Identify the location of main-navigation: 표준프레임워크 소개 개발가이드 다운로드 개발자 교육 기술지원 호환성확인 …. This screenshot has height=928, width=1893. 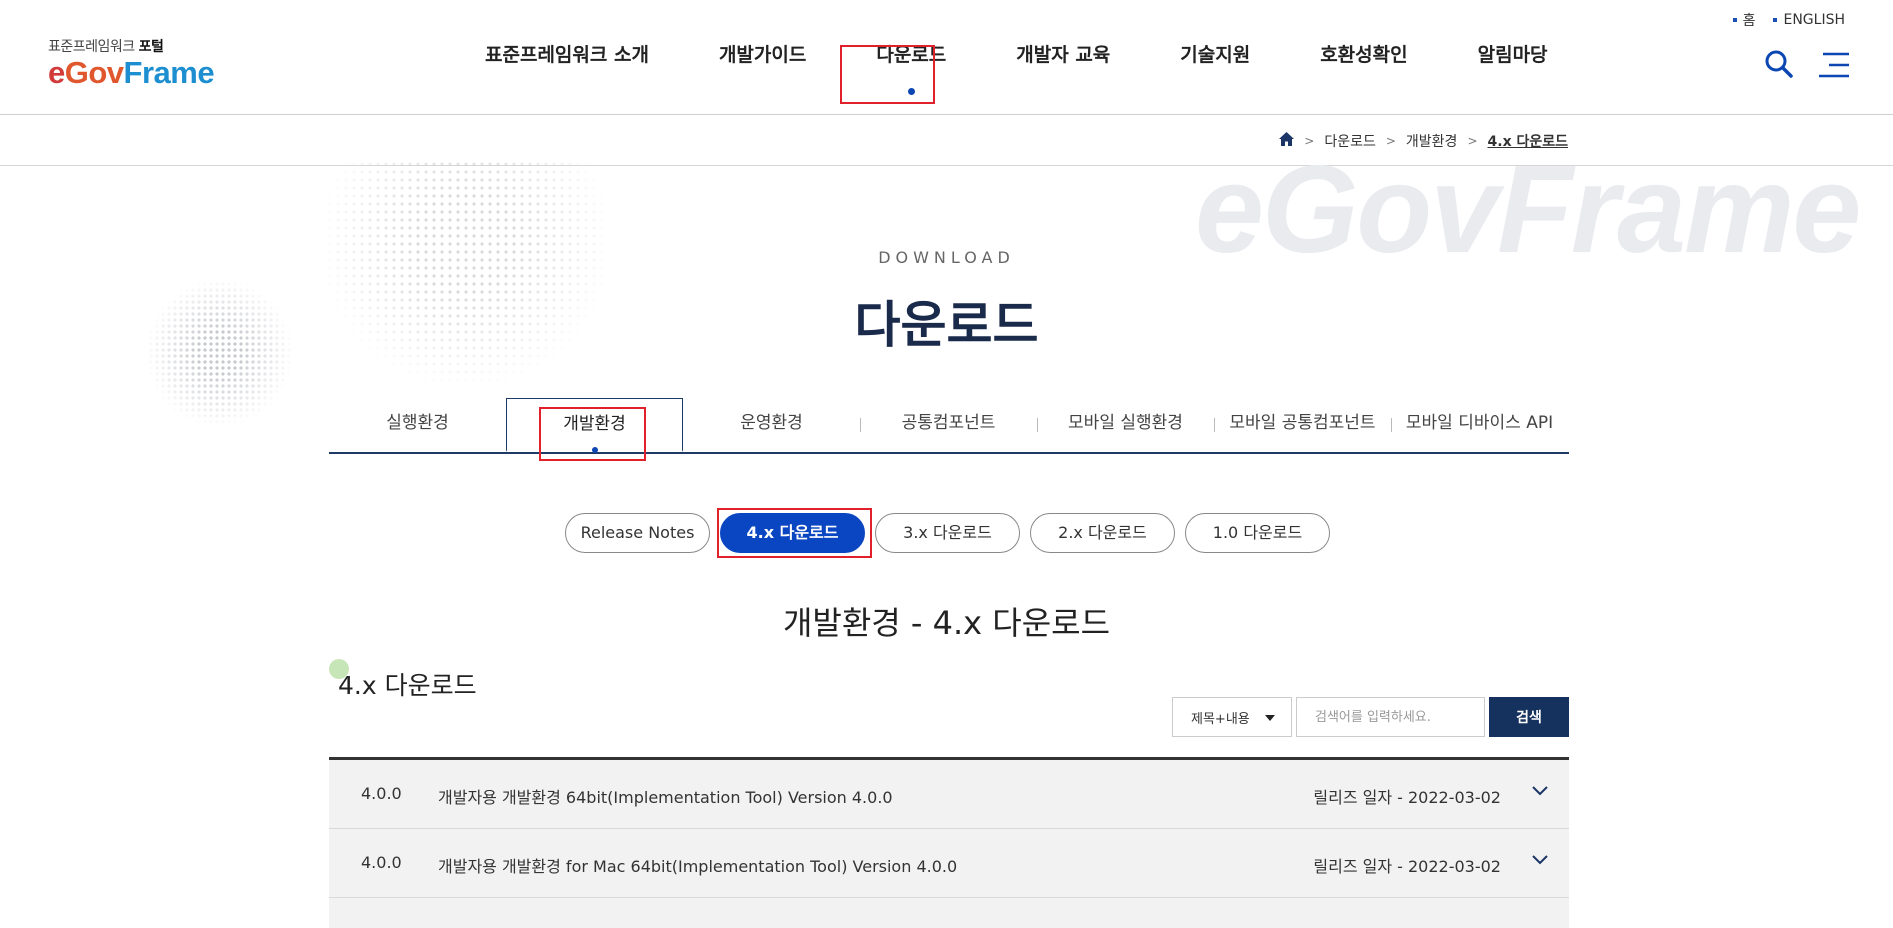
(1016, 69).